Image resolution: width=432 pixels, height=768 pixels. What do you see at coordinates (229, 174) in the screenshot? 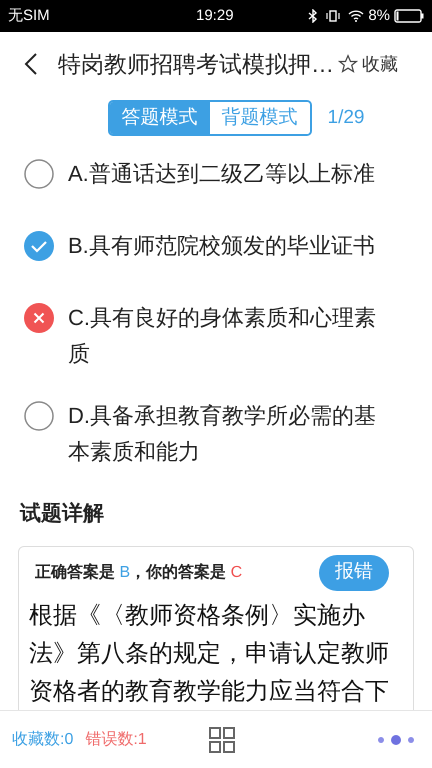
I see `option-text: A.普通话达到二级乙等以上标准` at bounding box center [229, 174].